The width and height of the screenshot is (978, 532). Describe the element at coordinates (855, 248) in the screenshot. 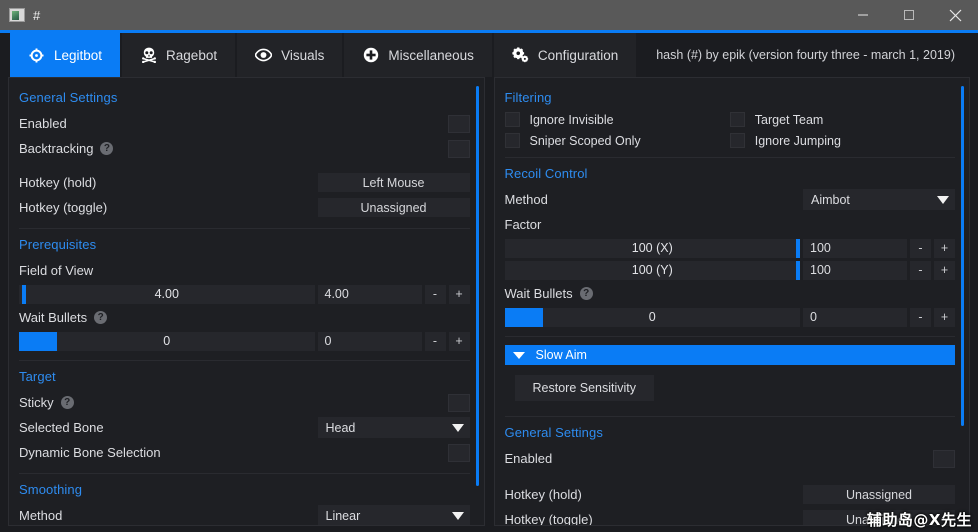

I see `recoil-factor-x-input: 100` at that location.